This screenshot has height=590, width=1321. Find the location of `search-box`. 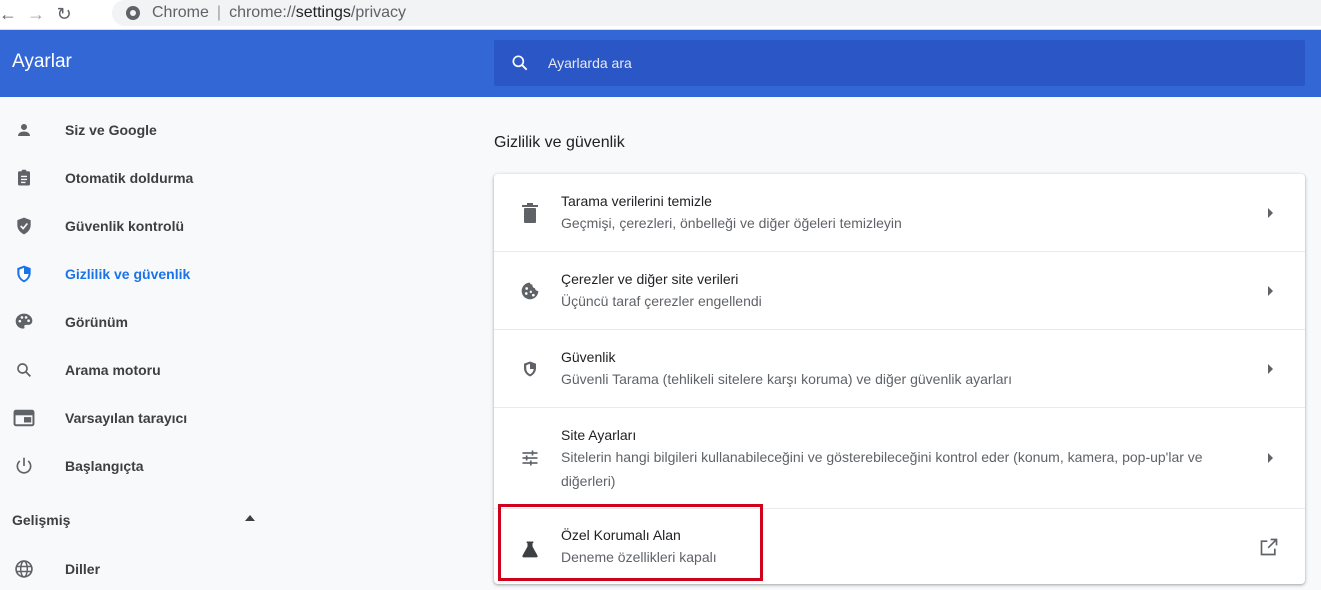

search-box is located at coordinates (899, 63).